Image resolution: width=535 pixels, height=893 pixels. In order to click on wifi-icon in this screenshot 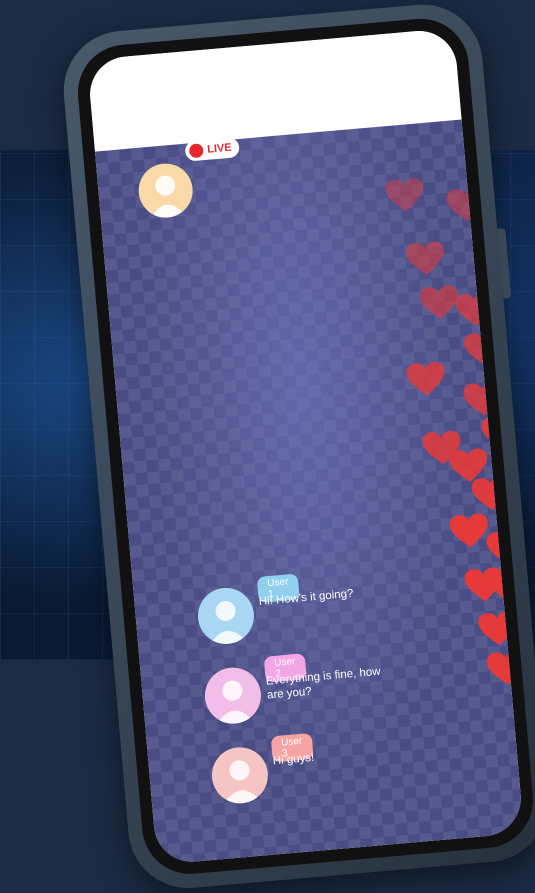, I will do `click(349, 91)`.